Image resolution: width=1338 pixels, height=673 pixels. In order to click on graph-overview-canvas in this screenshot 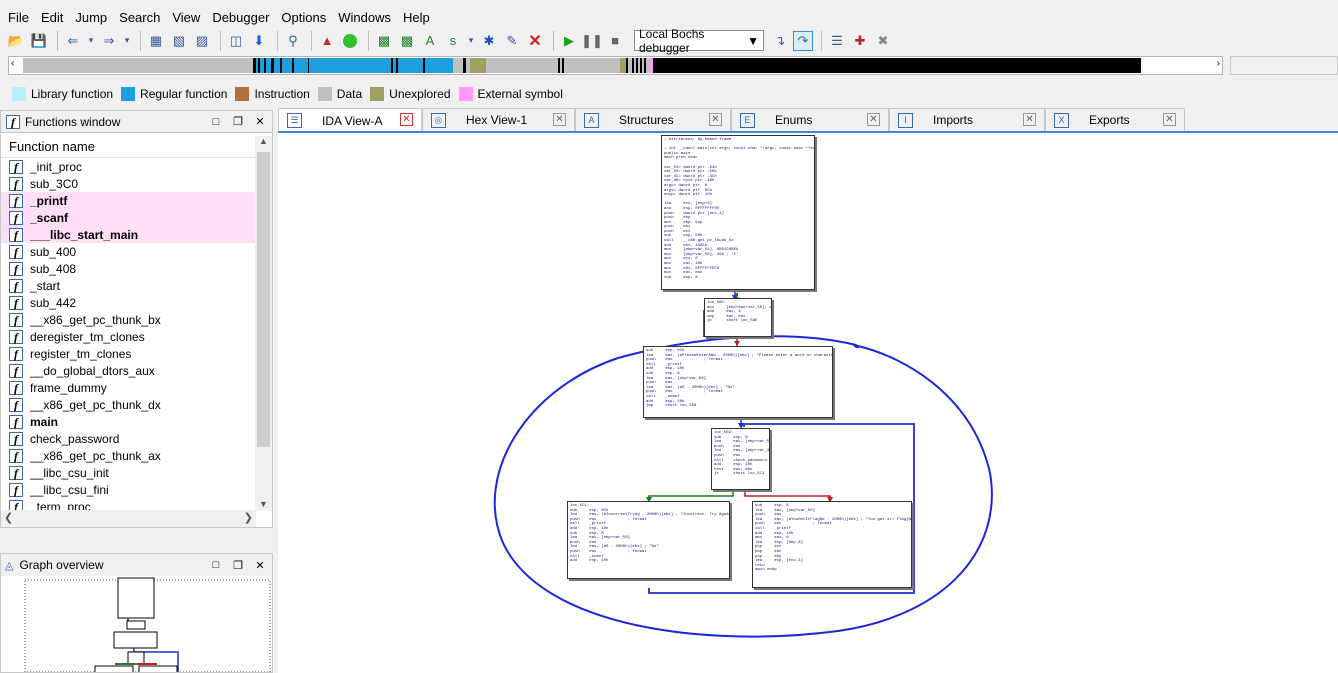, I will do `click(136, 624)`.